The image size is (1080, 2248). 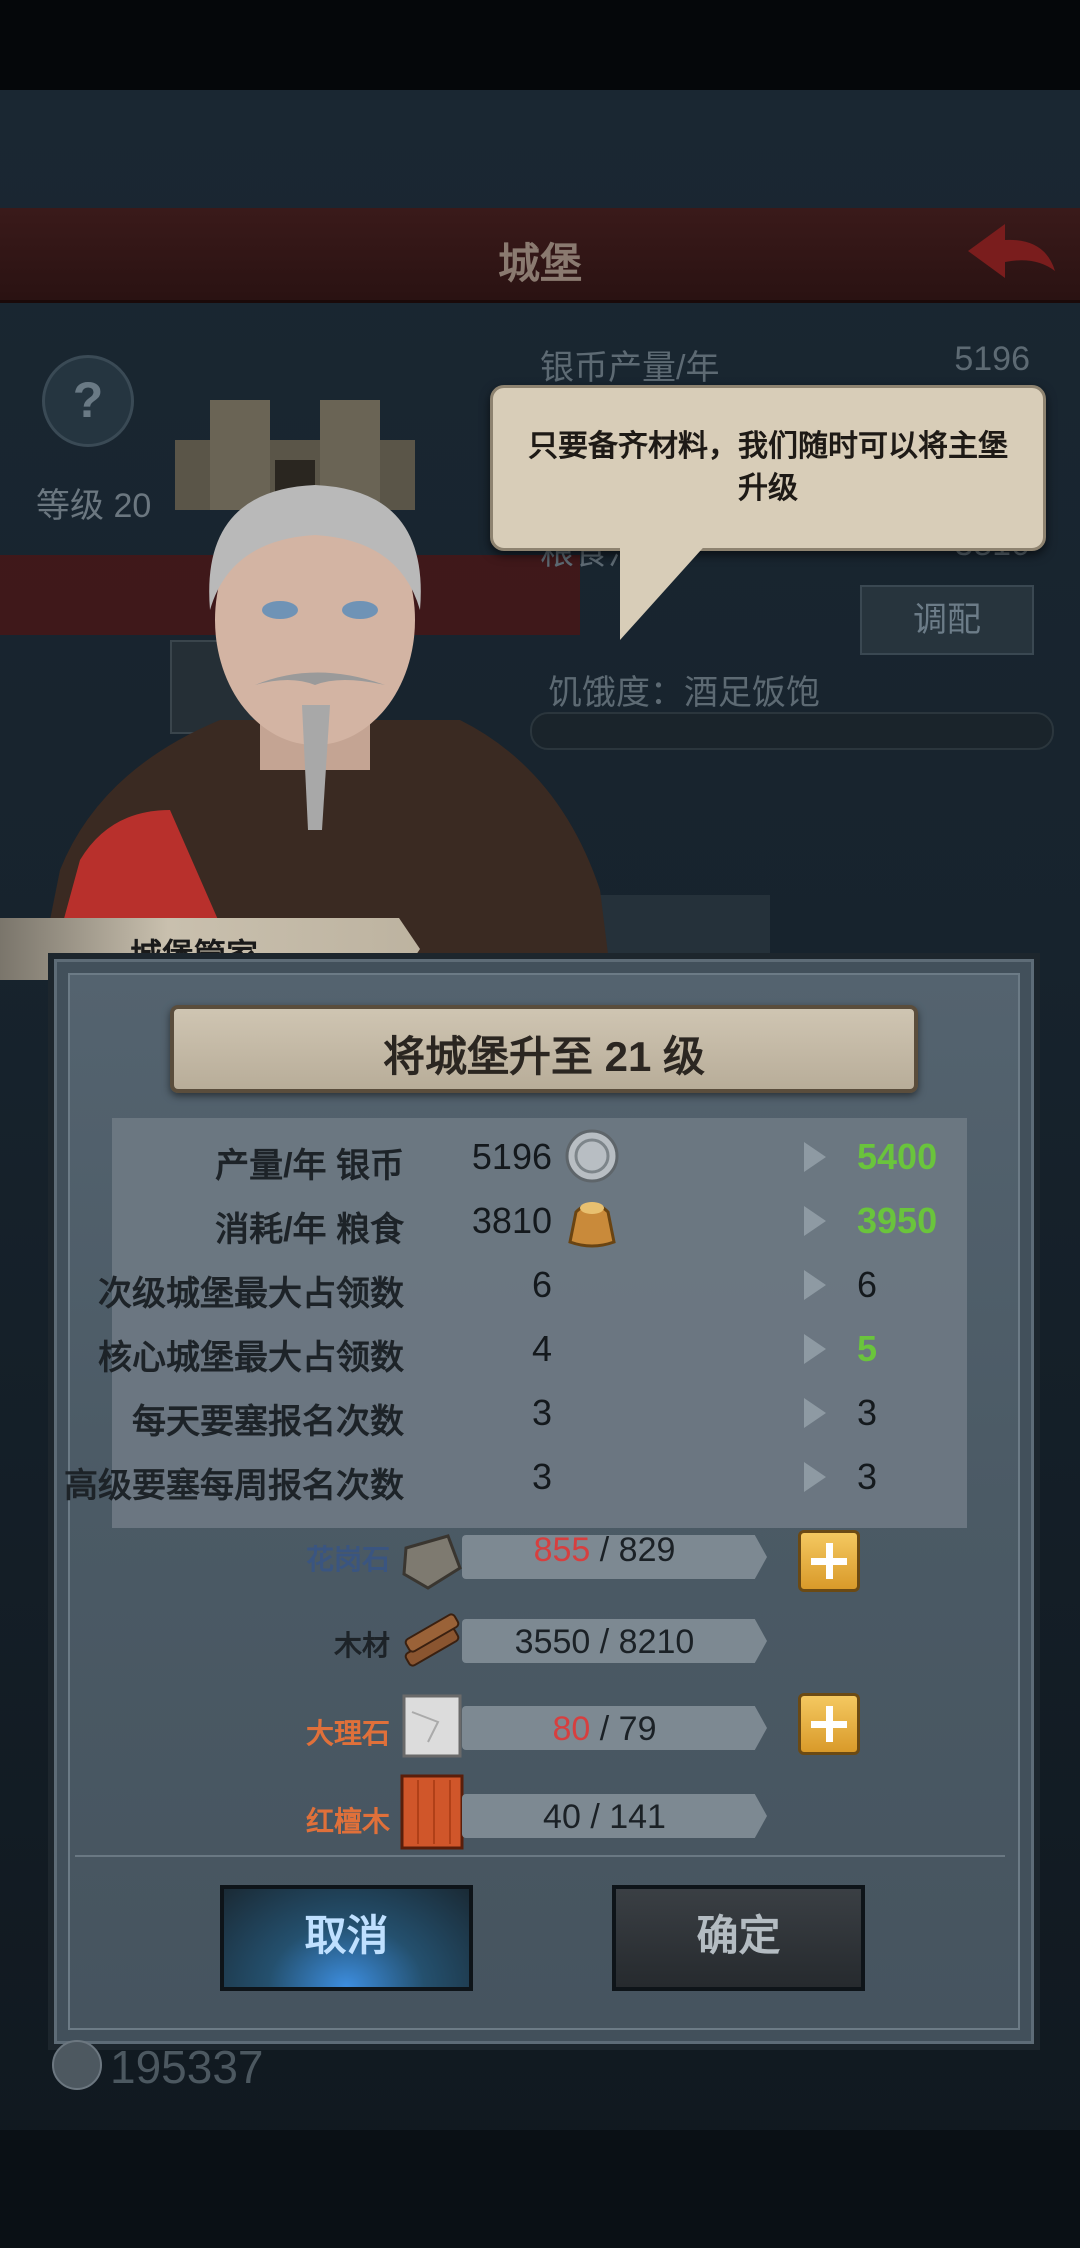 I want to click on stat-next: 5, so click(x=867, y=1348).